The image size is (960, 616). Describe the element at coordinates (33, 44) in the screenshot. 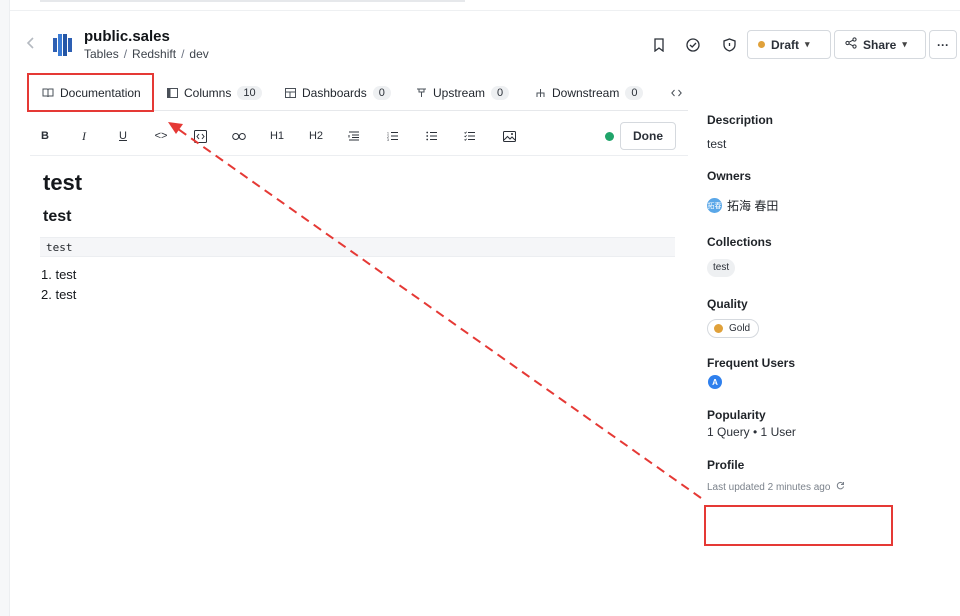

I see `back-chevron-icon` at that location.